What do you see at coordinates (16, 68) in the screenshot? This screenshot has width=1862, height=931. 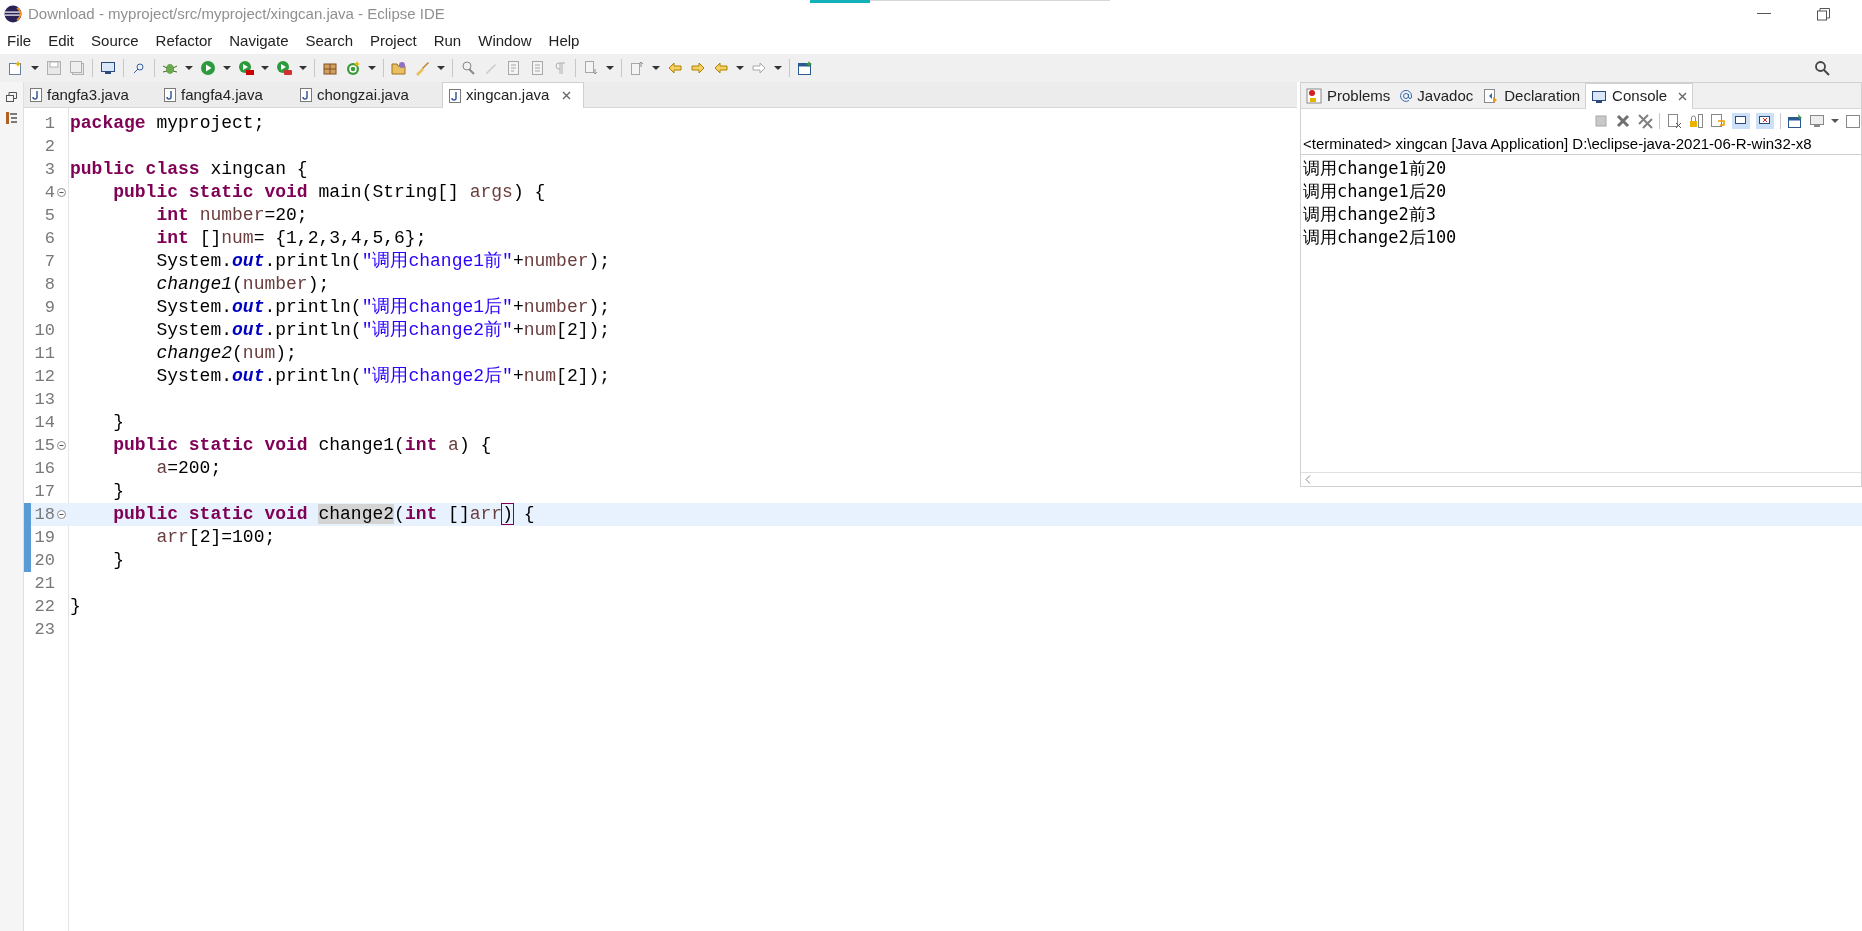 I see `new-file-icon` at bounding box center [16, 68].